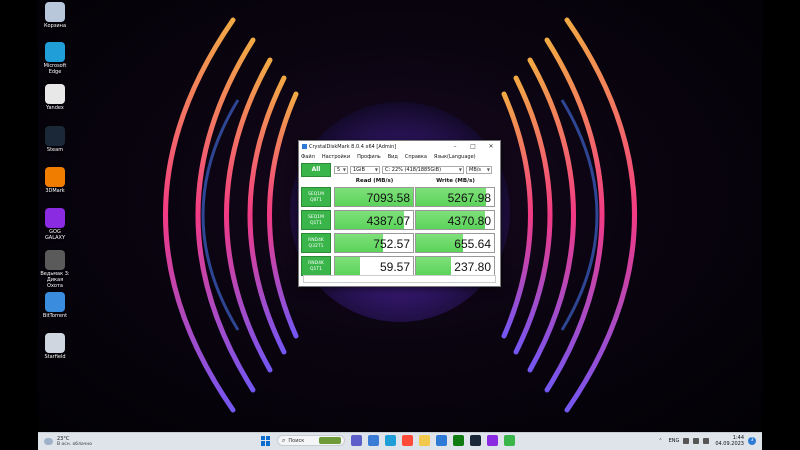  Describe the element at coordinates (75, 444) in the screenshot. I see `weather-condition: В осн. облачно` at that location.